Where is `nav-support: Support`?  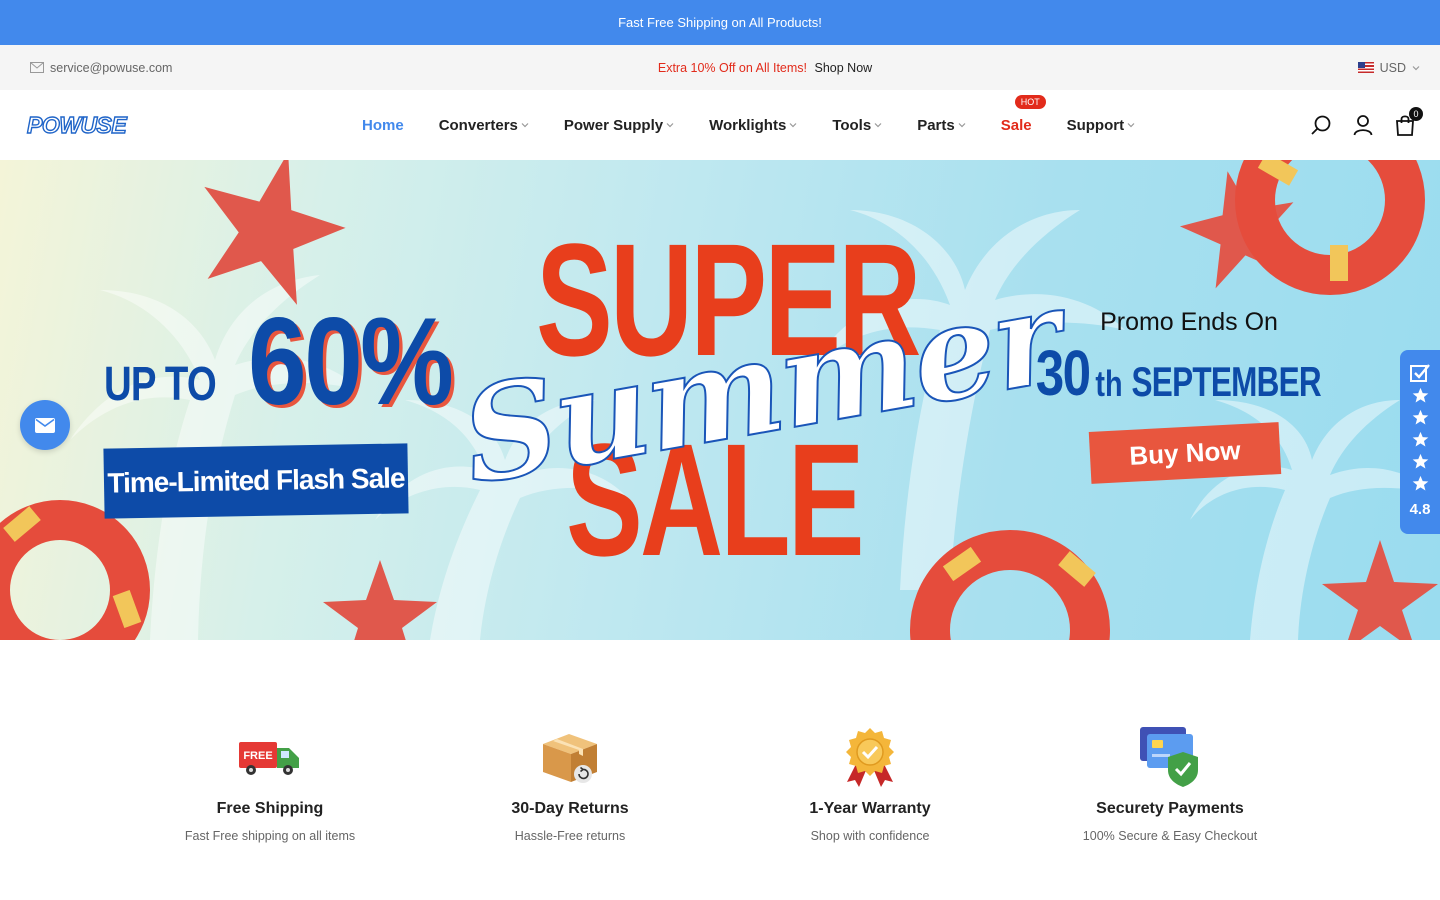 nav-support: Support is located at coordinates (1101, 125).